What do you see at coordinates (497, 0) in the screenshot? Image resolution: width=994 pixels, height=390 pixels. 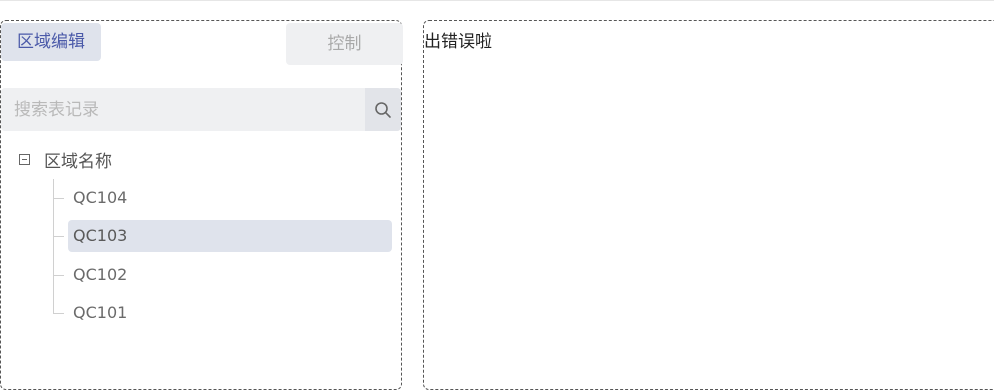 I see `top-divider` at bounding box center [497, 0].